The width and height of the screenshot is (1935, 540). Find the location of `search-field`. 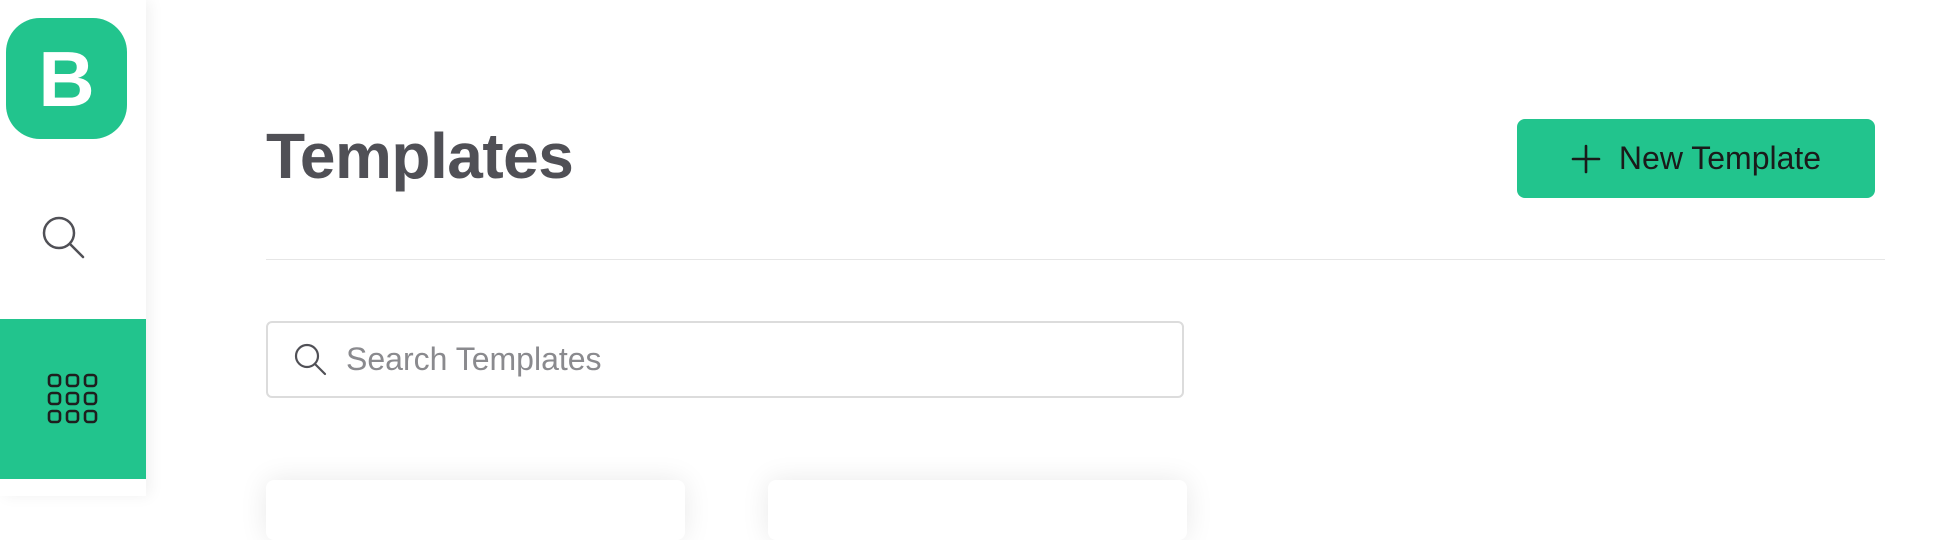

search-field is located at coordinates (725, 359).